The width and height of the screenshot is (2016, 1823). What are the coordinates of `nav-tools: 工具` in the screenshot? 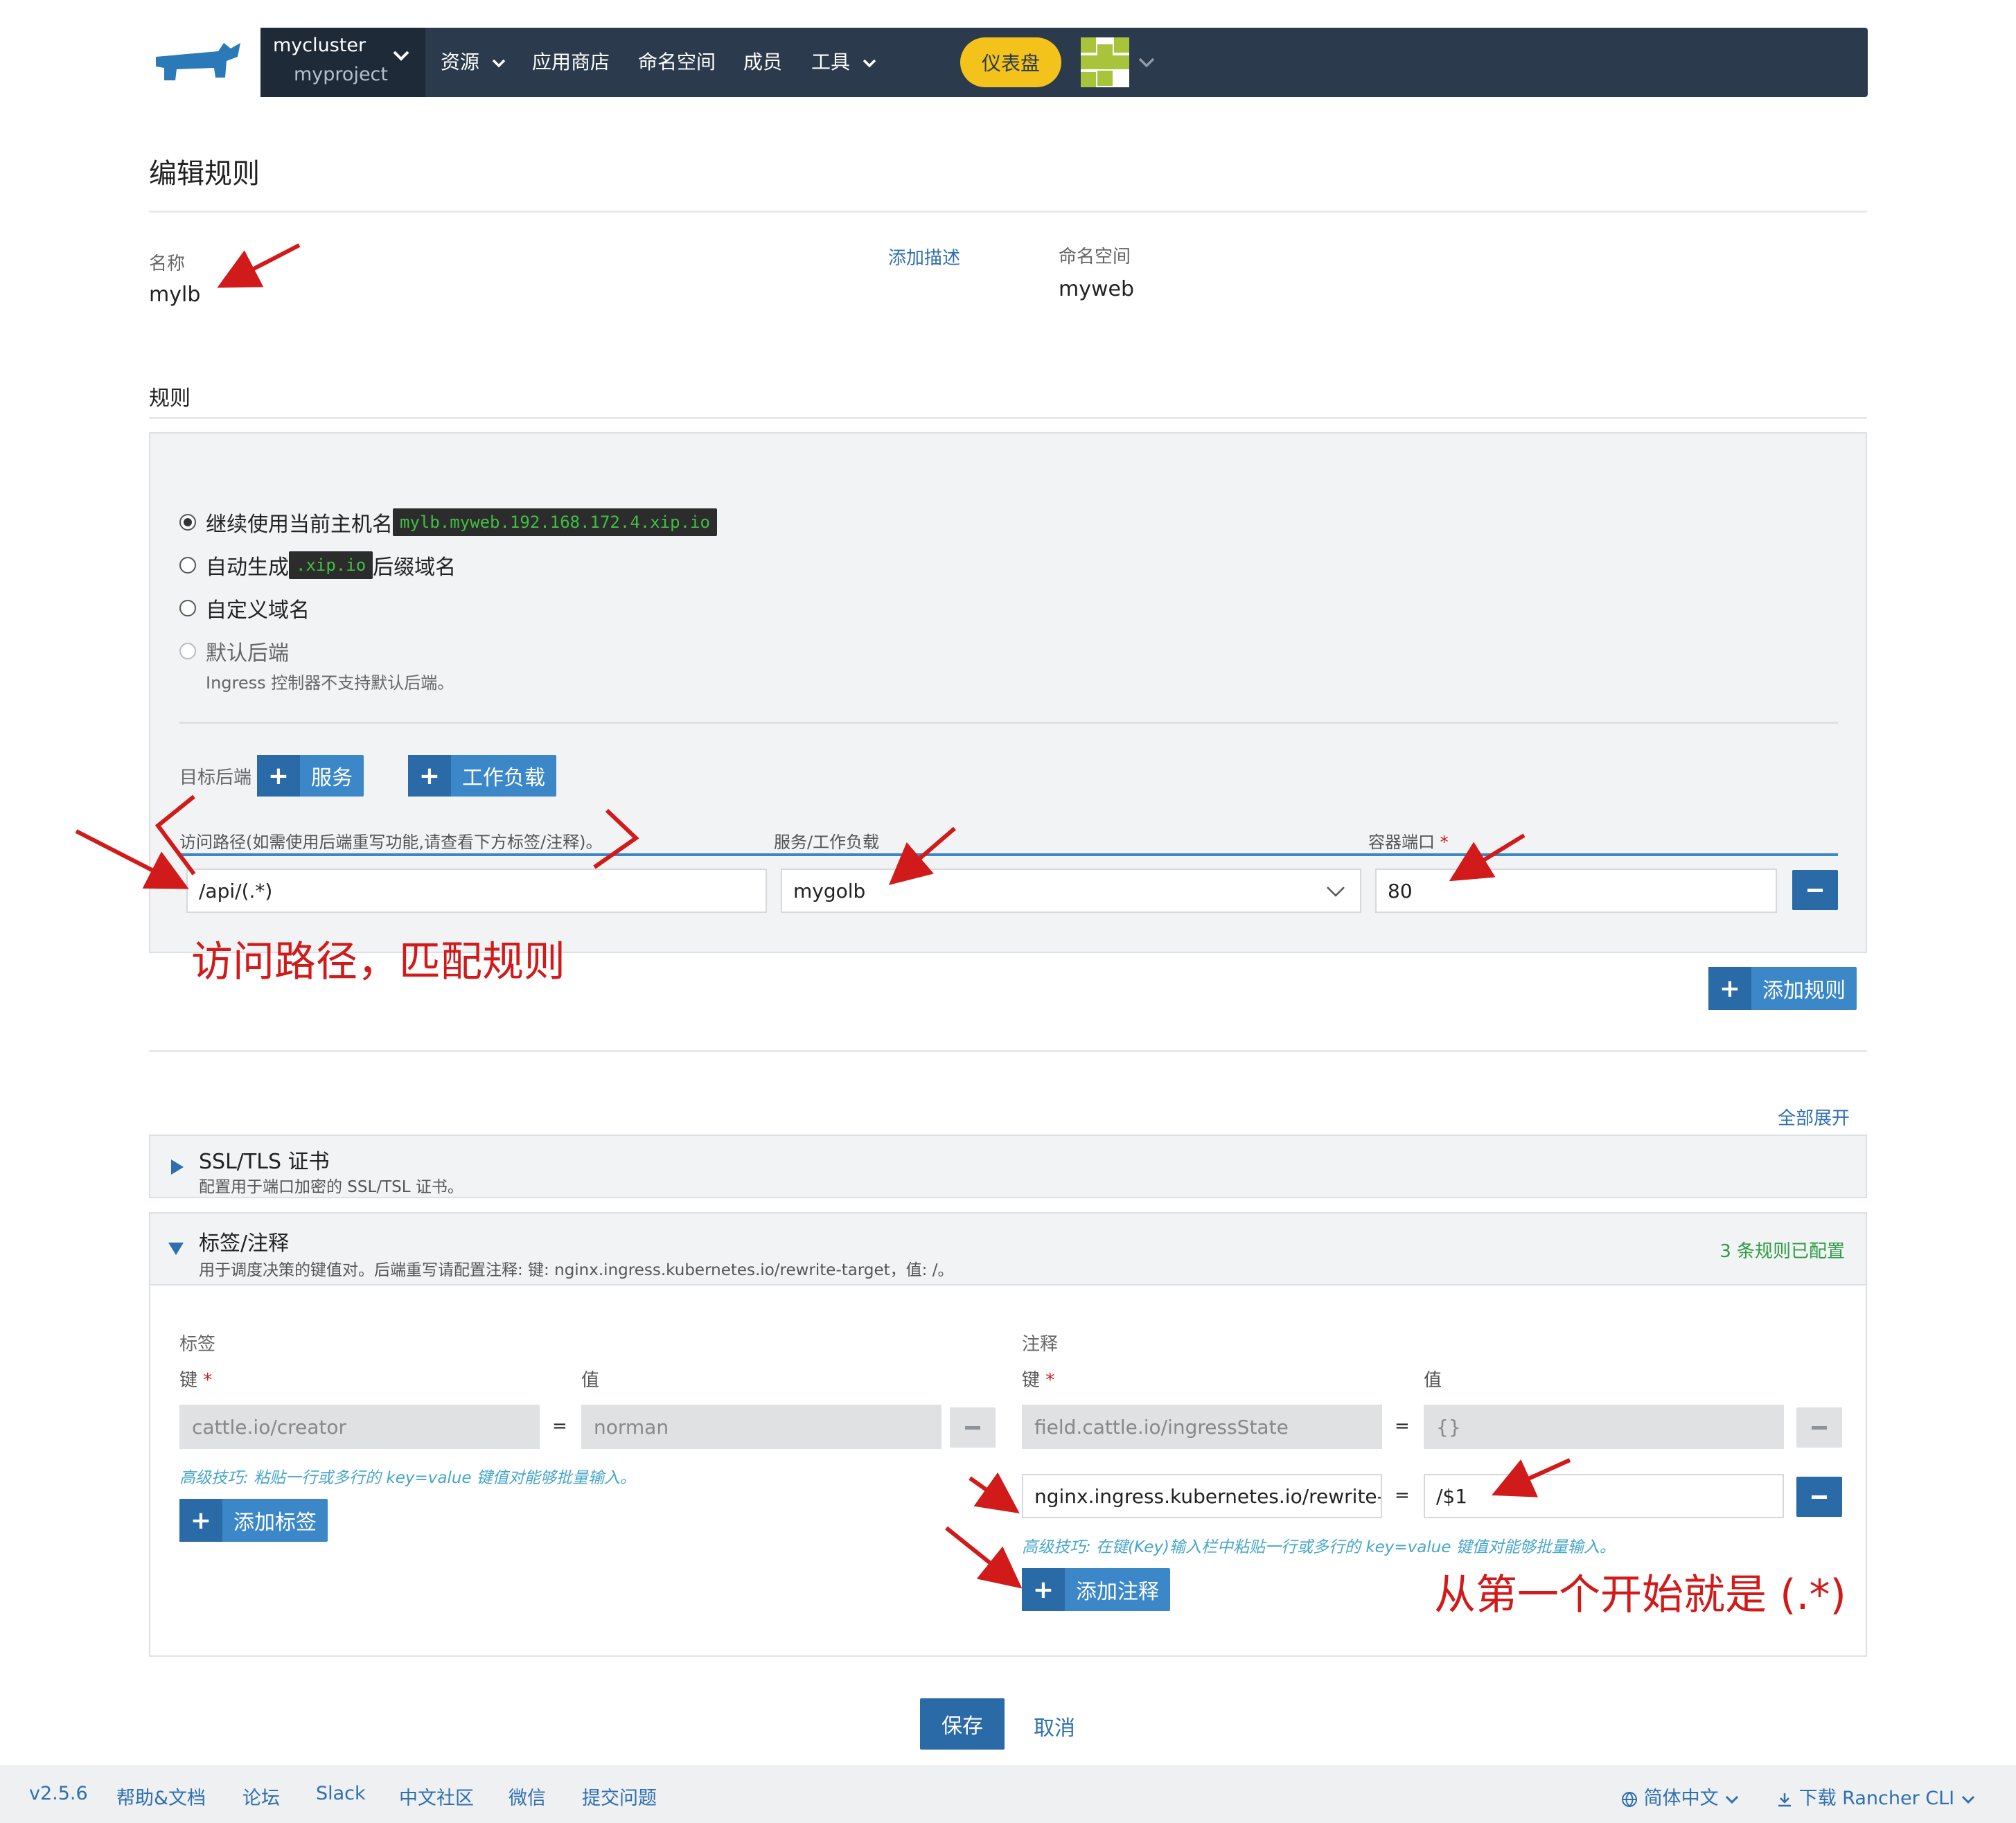 It's located at (844, 61).